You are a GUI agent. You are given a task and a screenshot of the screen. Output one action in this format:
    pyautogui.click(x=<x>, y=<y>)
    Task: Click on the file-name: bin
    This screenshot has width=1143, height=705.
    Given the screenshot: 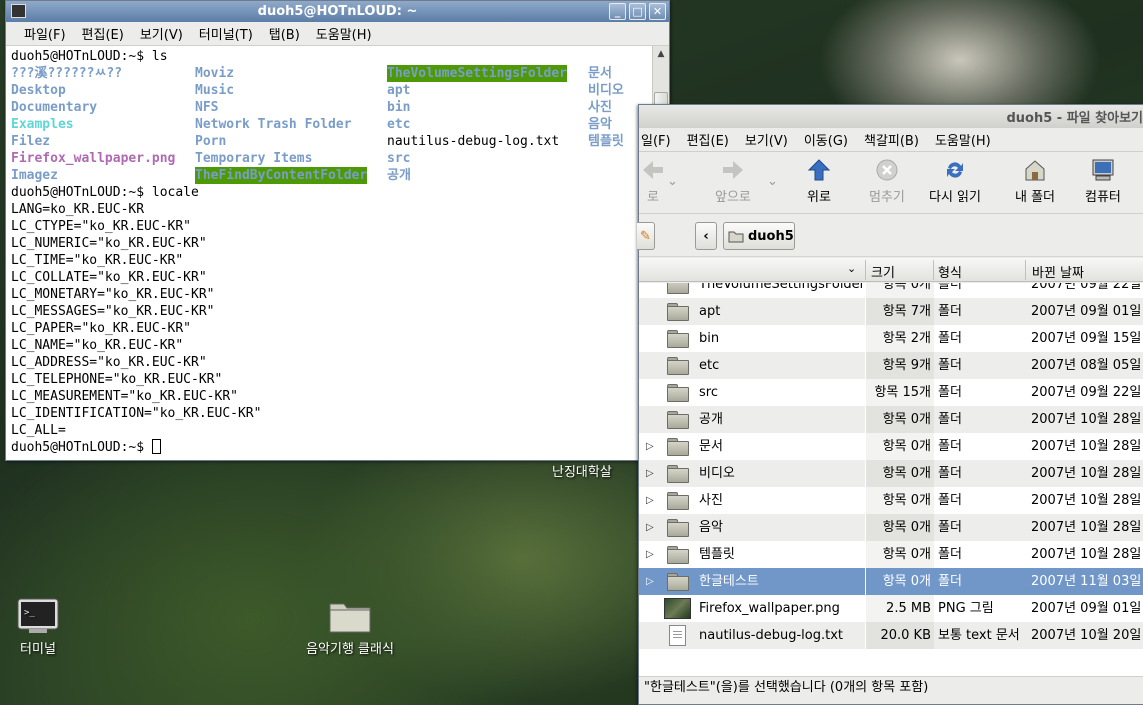 What is the action you would take?
    pyautogui.click(x=709, y=338)
    